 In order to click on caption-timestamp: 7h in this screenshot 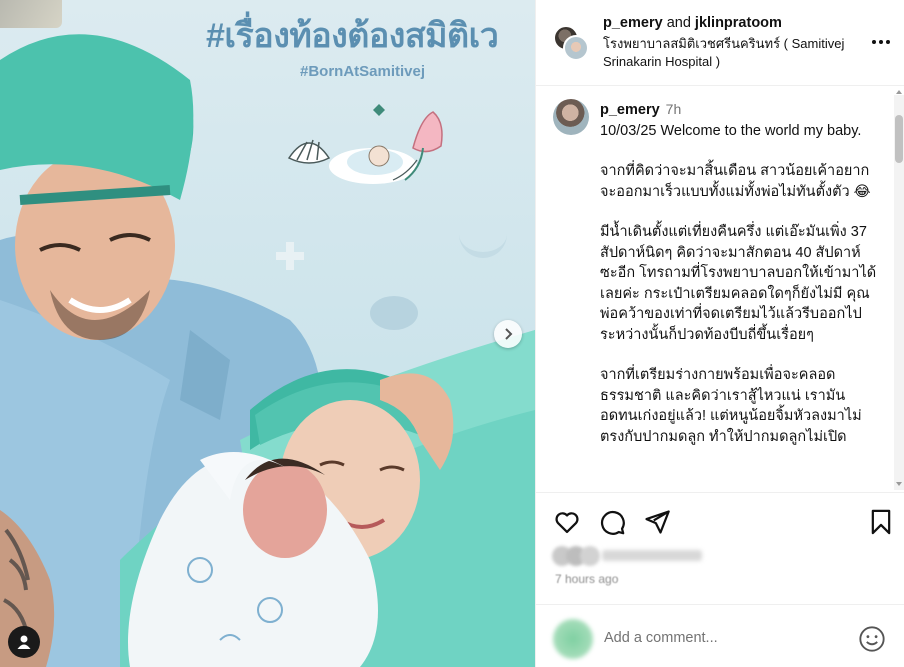, I will do `click(674, 109)`.